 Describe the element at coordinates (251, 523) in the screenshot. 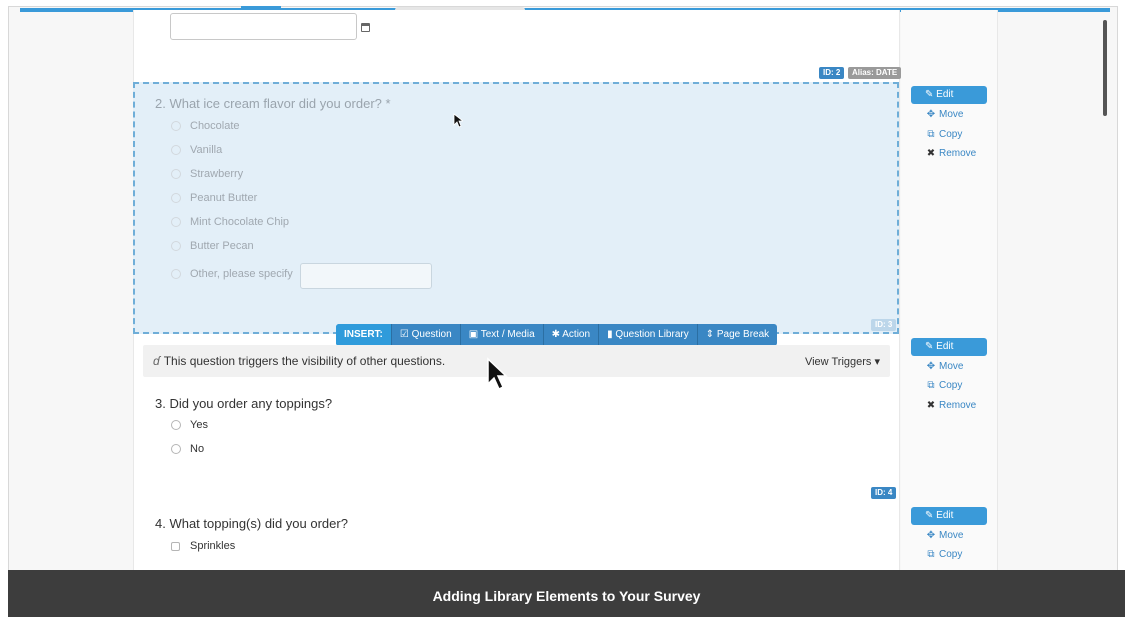

I see `question-title: 4. What topping(s) did you order?` at that location.